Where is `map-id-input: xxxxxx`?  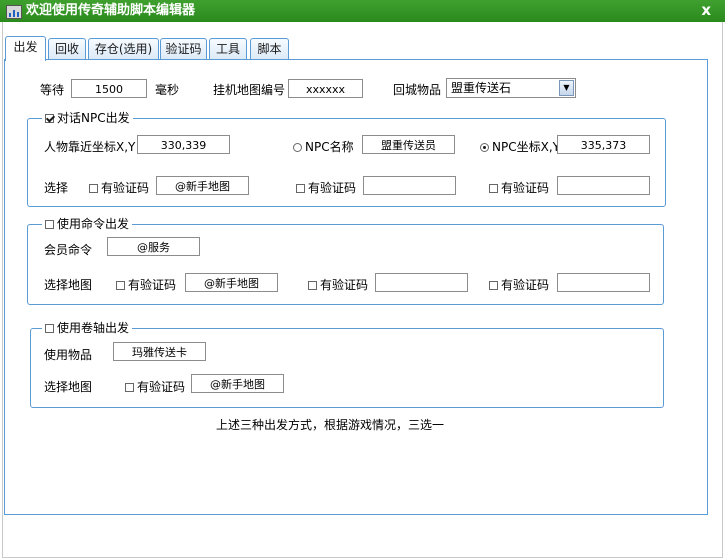
map-id-input: xxxxxx is located at coordinates (325, 88).